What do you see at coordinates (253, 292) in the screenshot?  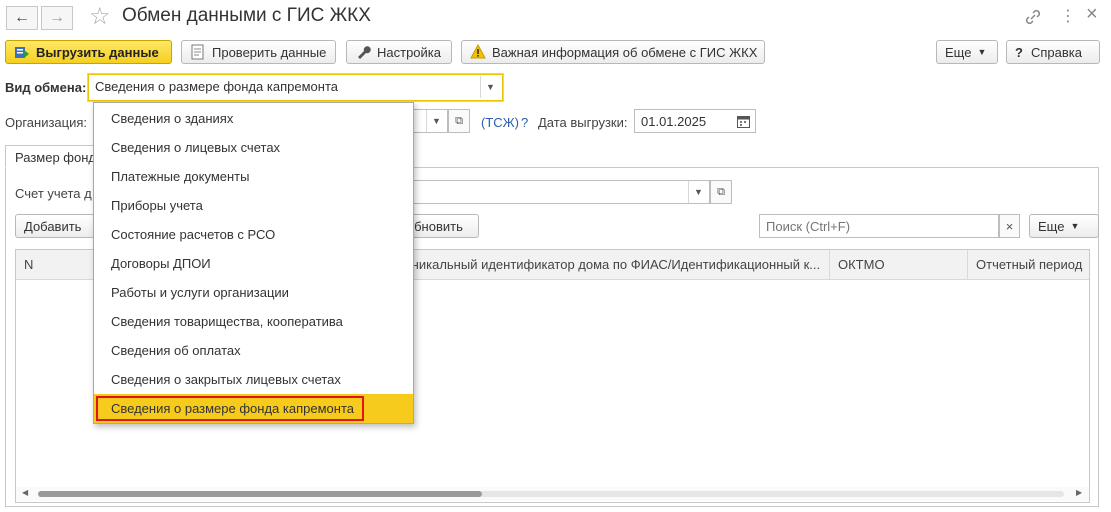 I see `dropdown-item: Работы и услуги организации` at bounding box center [253, 292].